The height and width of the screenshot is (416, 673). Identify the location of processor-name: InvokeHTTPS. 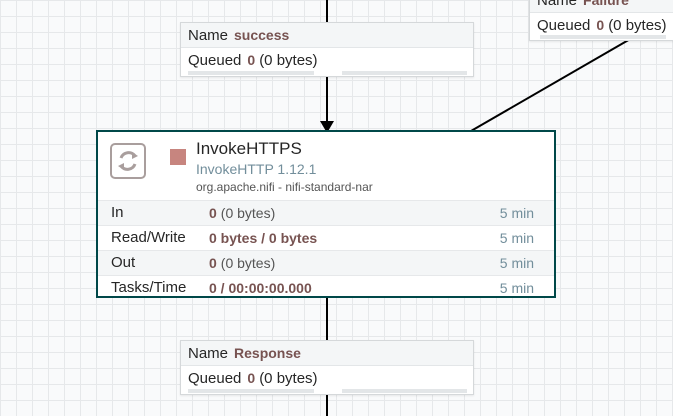
(249, 148).